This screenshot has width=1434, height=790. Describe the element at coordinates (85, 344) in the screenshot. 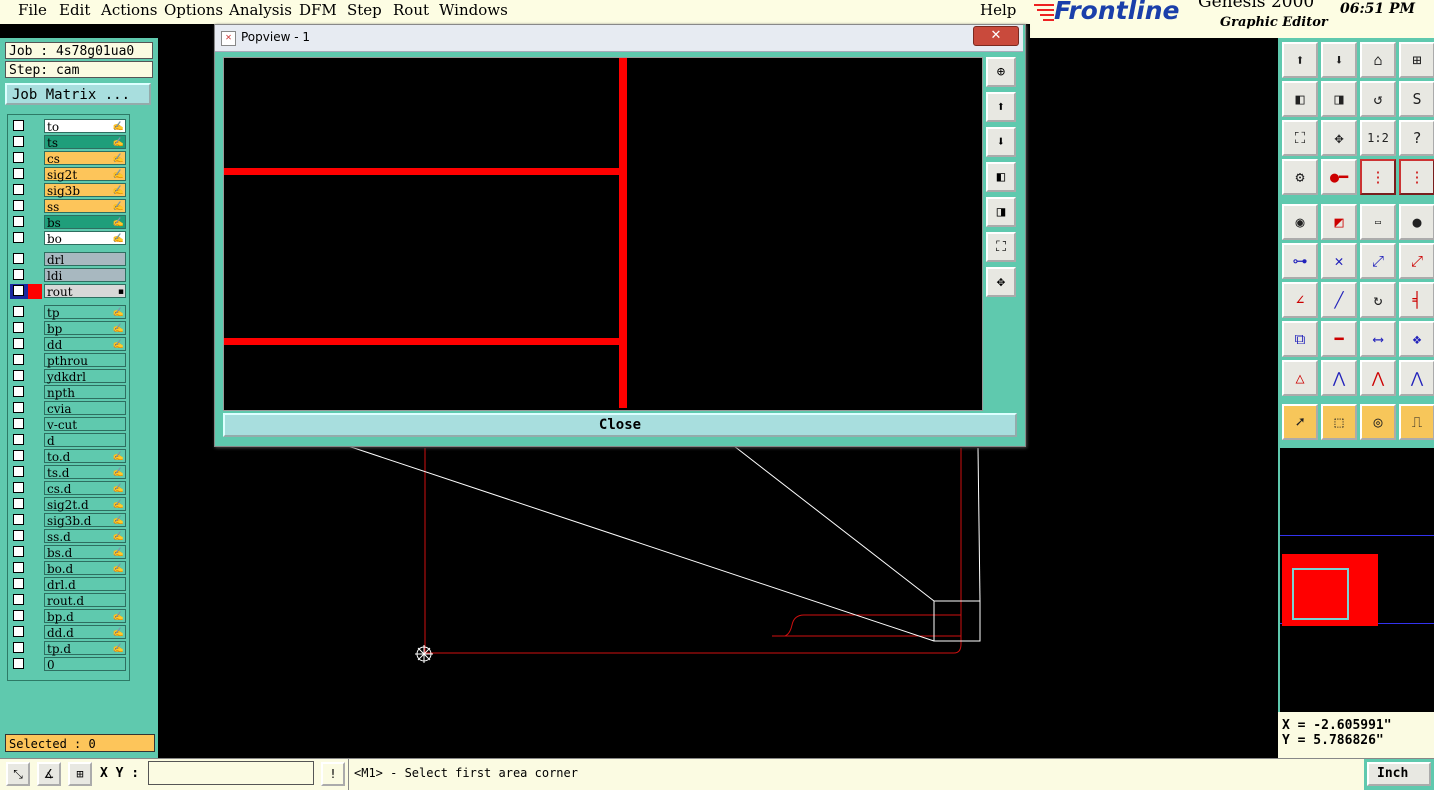

I see `layer-name: dd ✍` at that location.